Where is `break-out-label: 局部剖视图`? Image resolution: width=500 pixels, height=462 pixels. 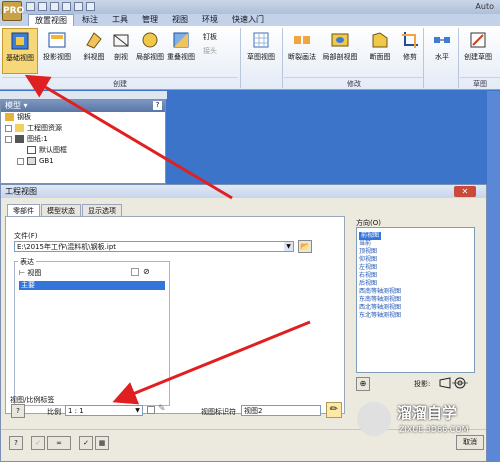 break-out-label: 局部剖视图 is located at coordinates (340, 57).